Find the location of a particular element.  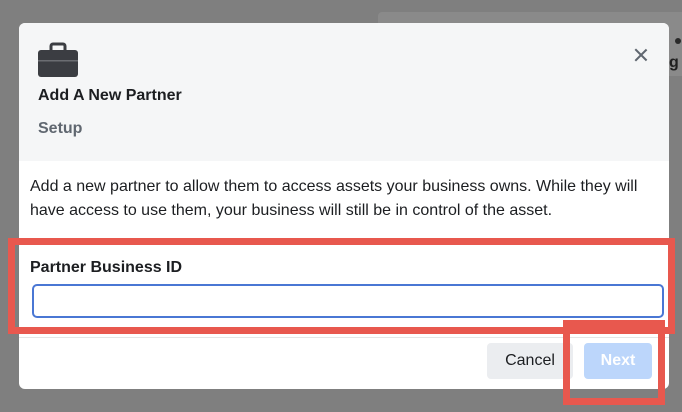

dialog-subtitle: Setup is located at coordinates (60, 128).